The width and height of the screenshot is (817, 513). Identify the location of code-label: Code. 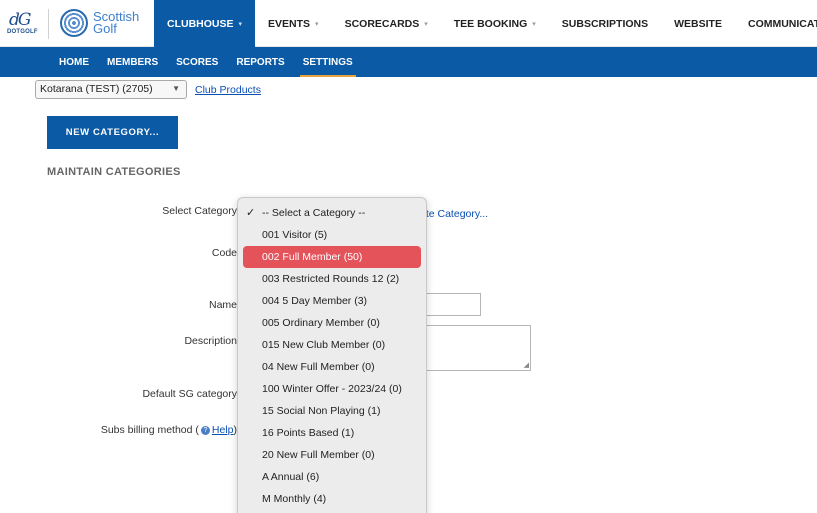
(224, 253).